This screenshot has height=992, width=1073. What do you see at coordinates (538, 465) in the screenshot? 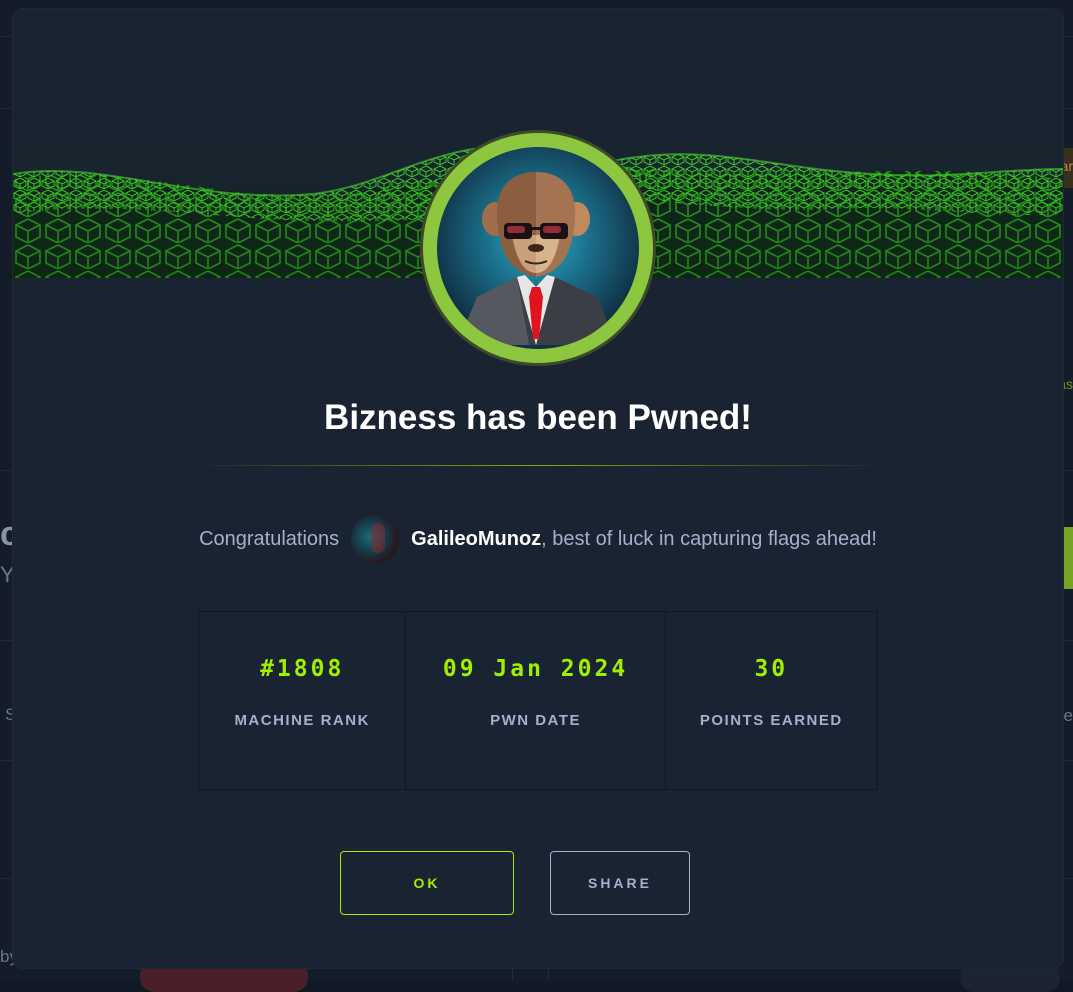
I see `title-divider` at bounding box center [538, 465].